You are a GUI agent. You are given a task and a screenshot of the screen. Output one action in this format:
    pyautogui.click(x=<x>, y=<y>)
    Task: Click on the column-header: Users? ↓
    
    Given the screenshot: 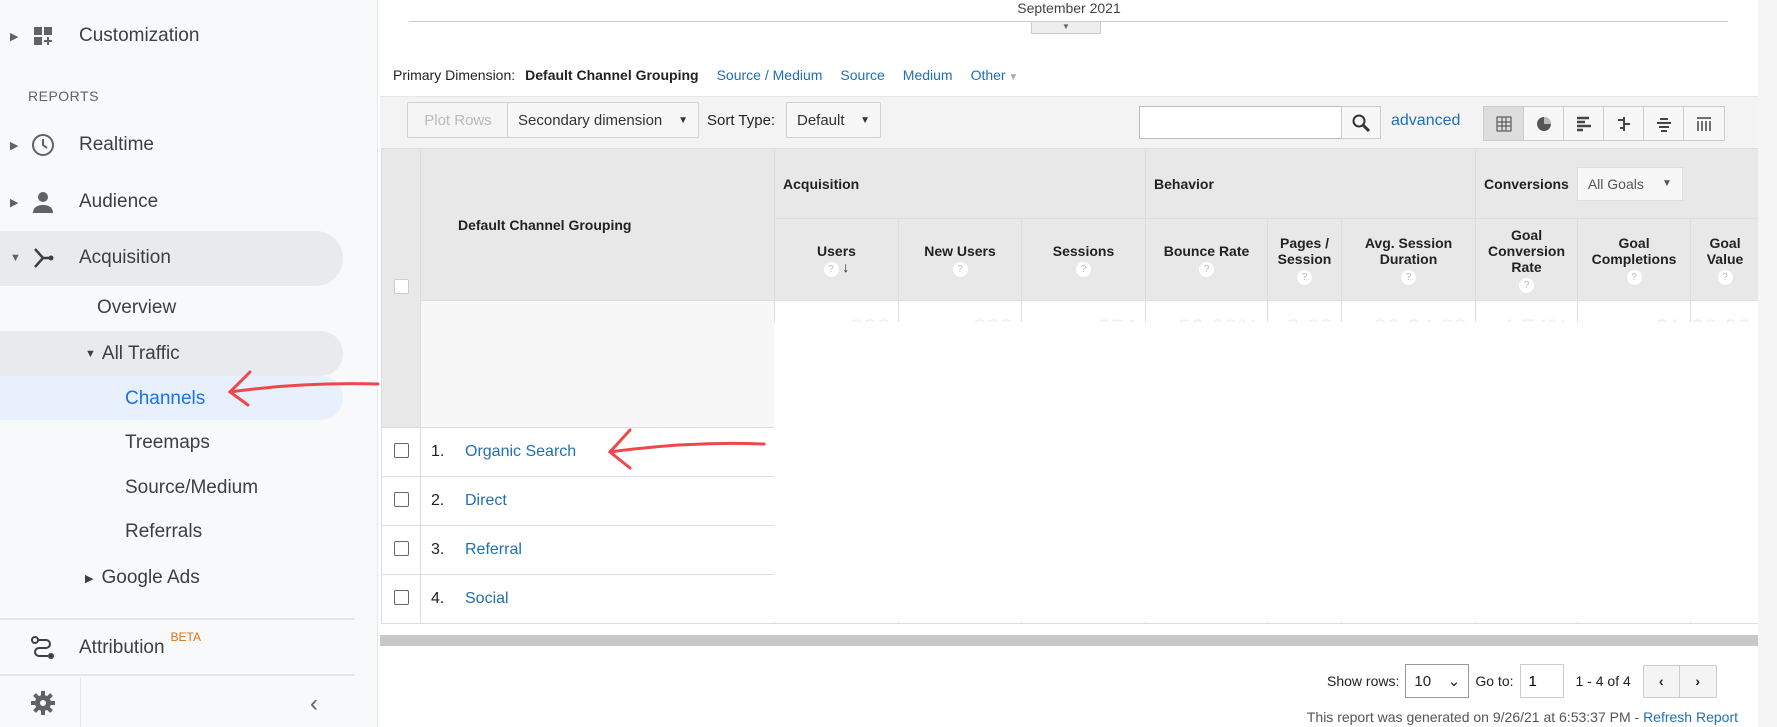 What is the action you would take?
    pyautogui.click(x=836, y=259)
    